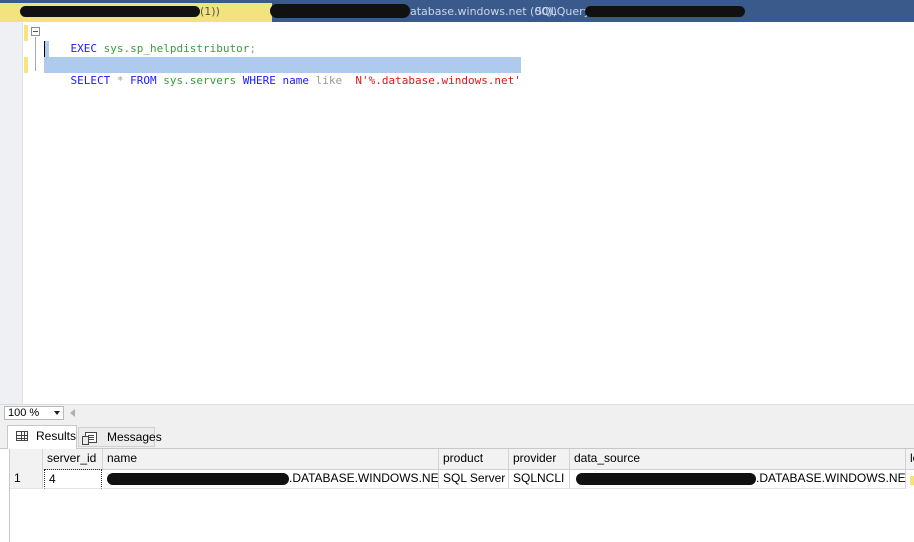 This screenshot has width=914, height=542. I want to click on editor-margin, so click(11, 213).